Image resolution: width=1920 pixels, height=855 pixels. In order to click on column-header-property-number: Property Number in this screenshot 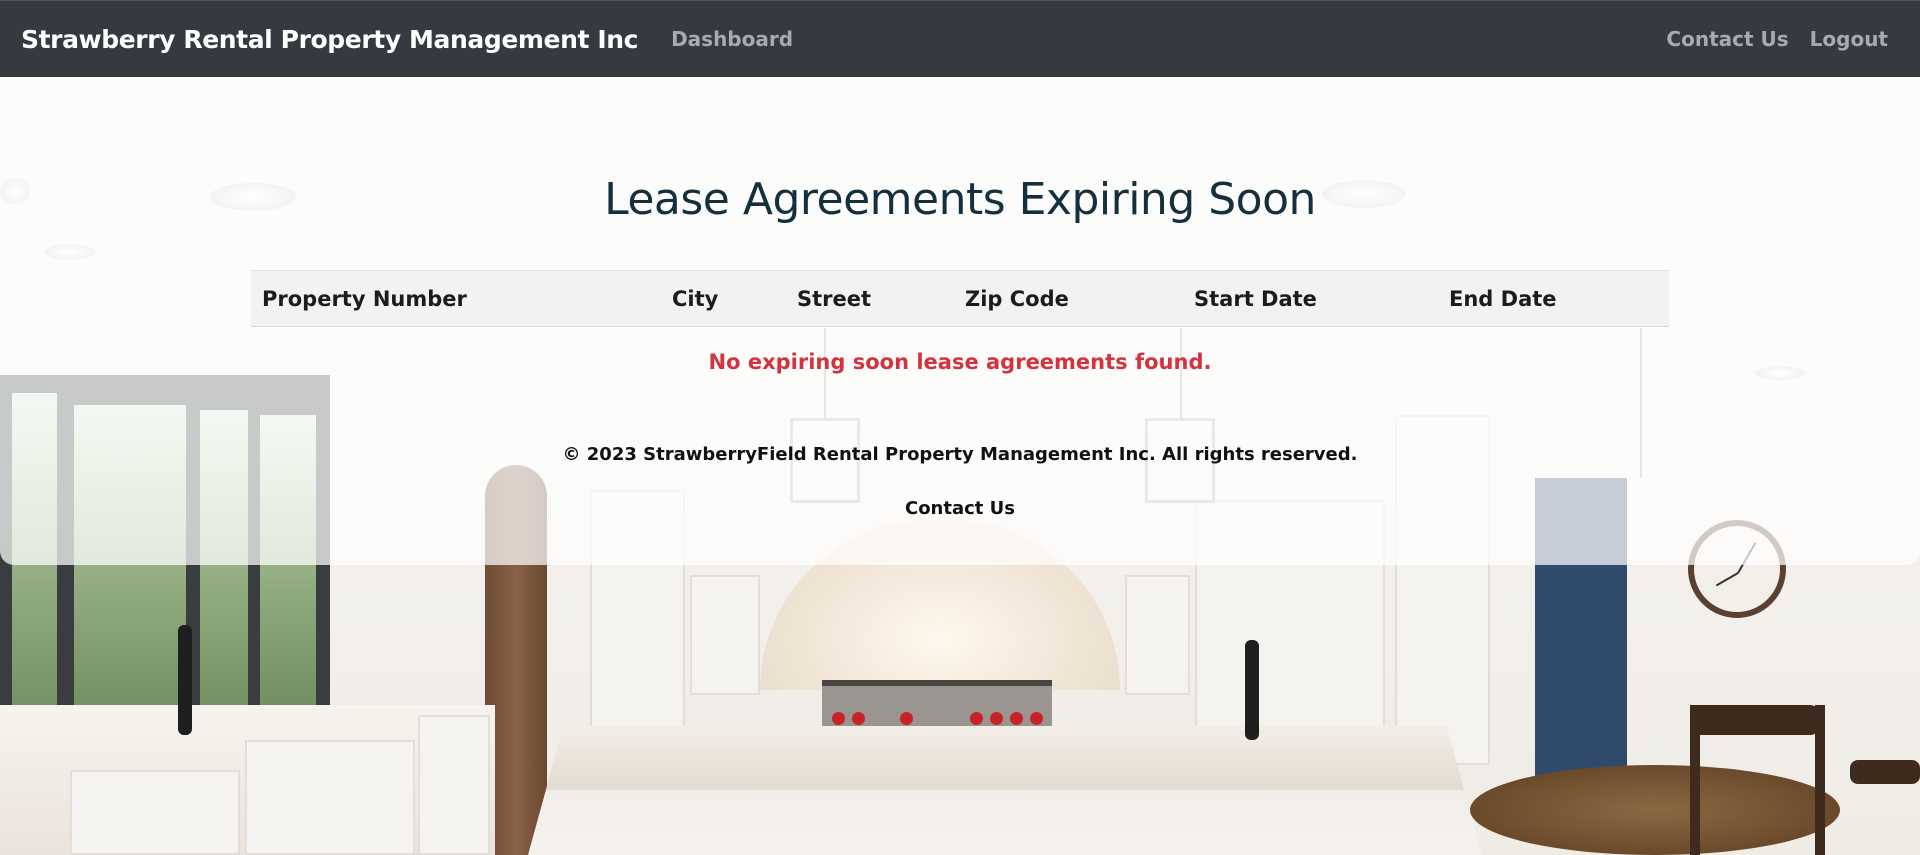, I will do `click(456, 298)`.